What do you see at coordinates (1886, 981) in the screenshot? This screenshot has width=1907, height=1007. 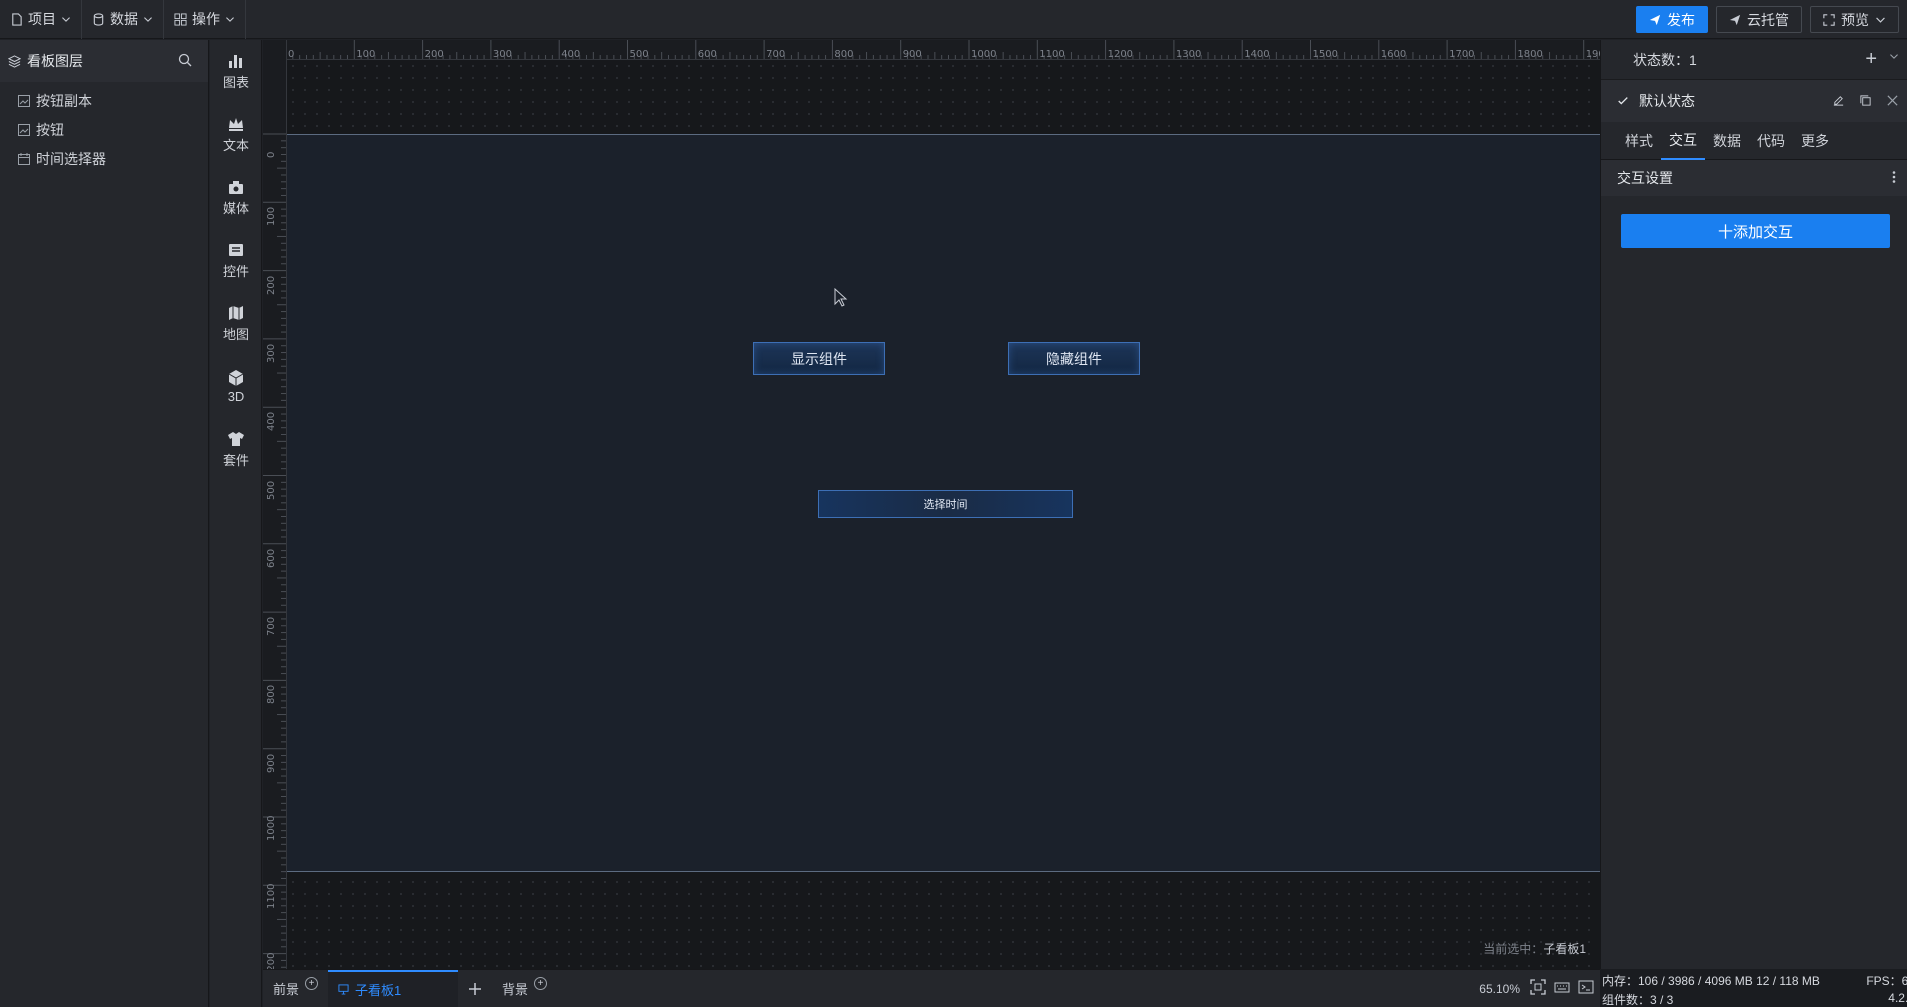 I see `fps-status: FPS：60` at bounding box center [1886, 981].